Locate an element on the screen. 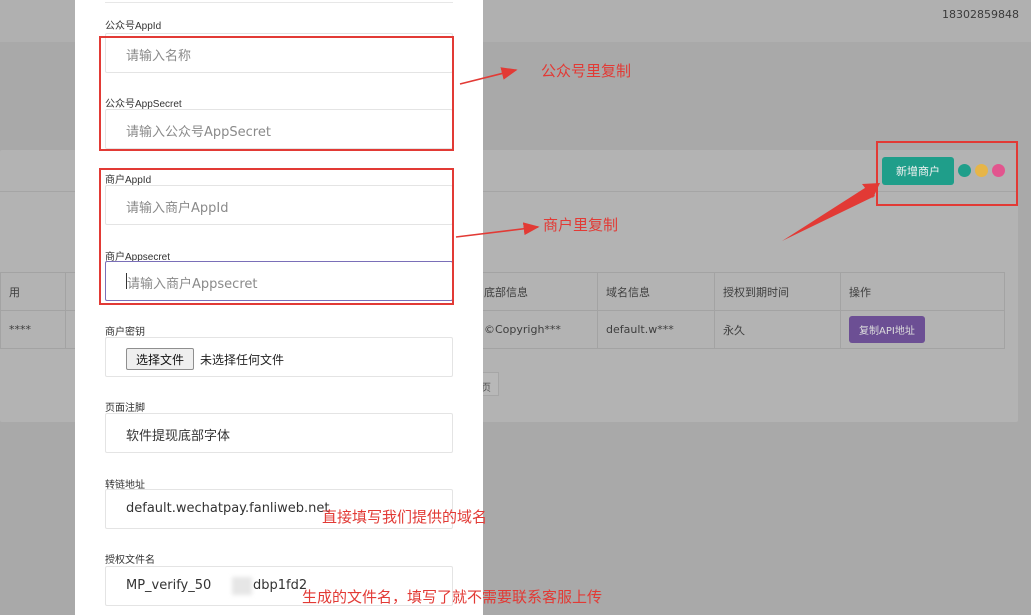  arrow-official is located at coordinates (488, 76).